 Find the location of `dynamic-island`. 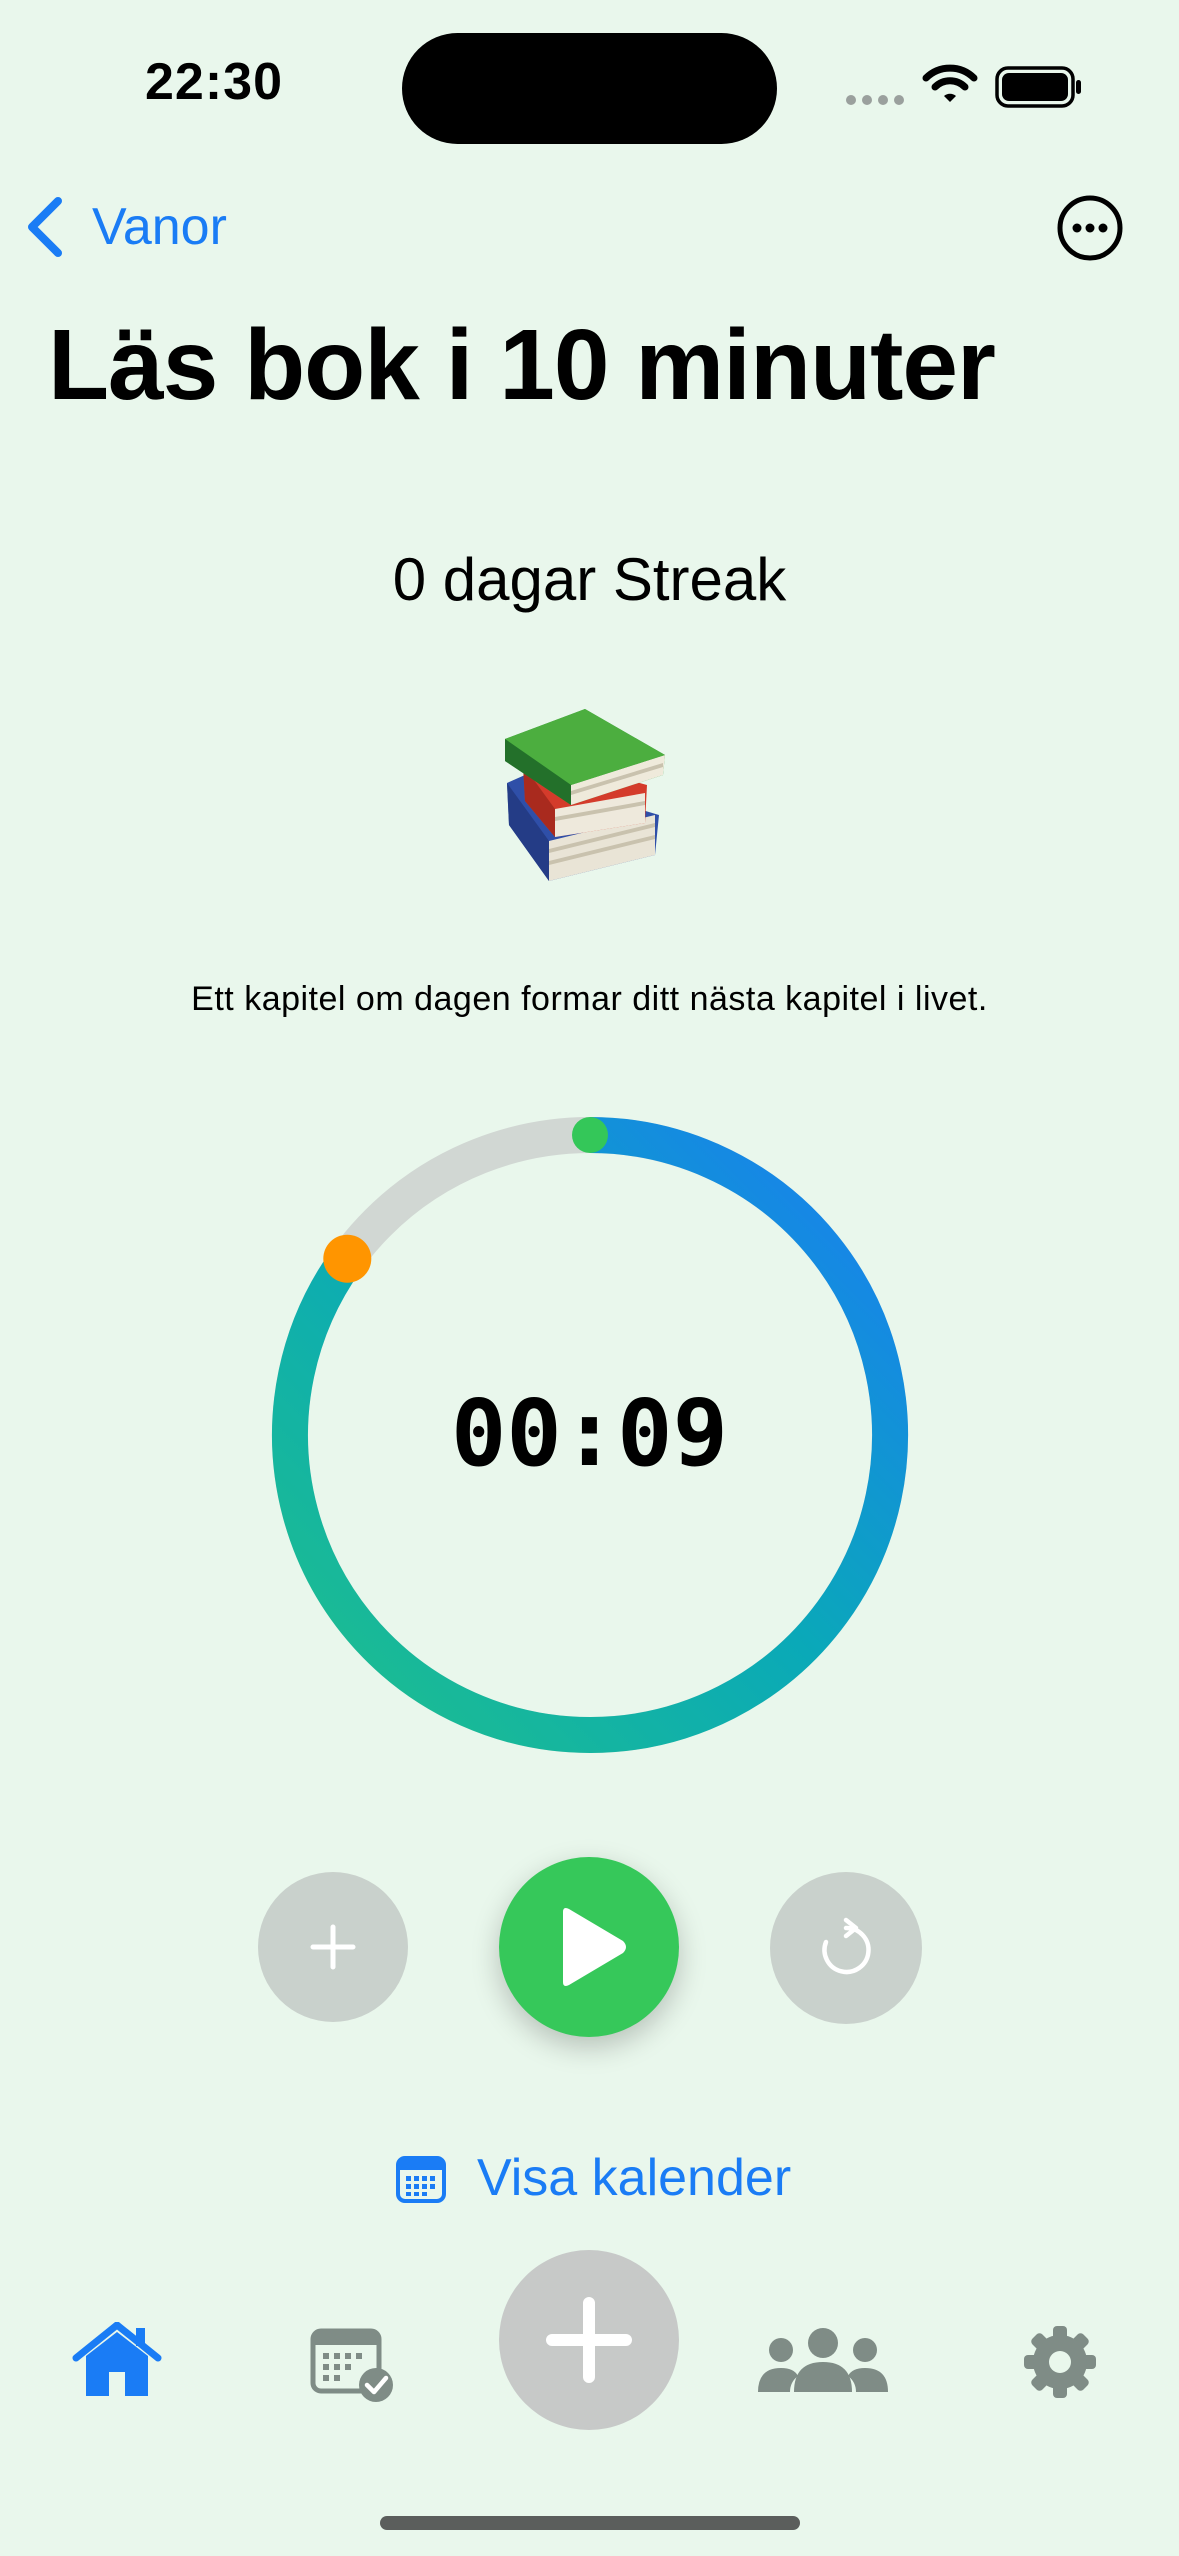

dynamic-island is located at coordinates (589, 88).